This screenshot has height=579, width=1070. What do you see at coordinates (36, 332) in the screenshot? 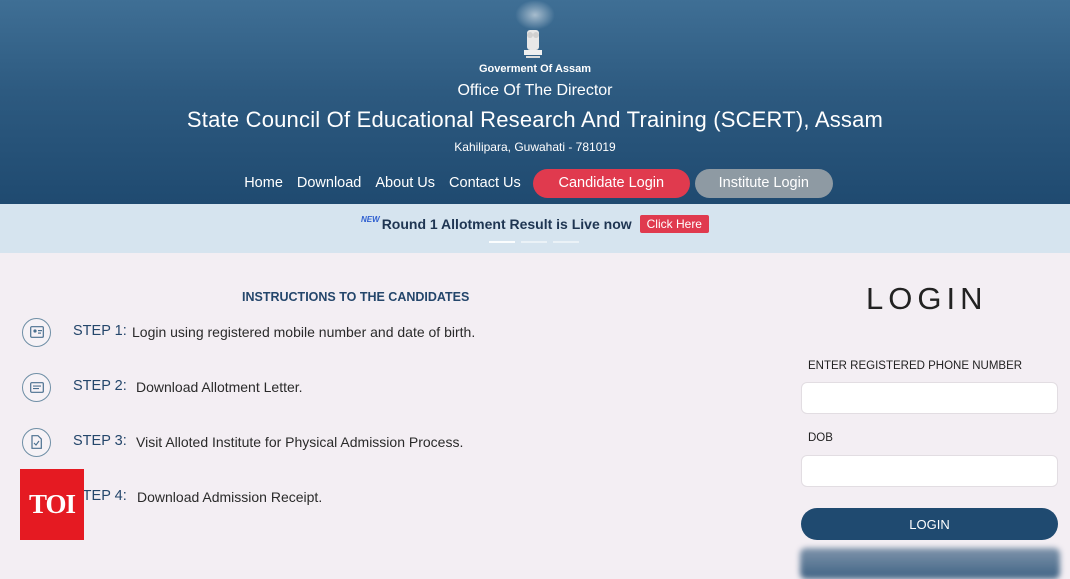
I see `id-card-icon` at bounding box center [36, 332].